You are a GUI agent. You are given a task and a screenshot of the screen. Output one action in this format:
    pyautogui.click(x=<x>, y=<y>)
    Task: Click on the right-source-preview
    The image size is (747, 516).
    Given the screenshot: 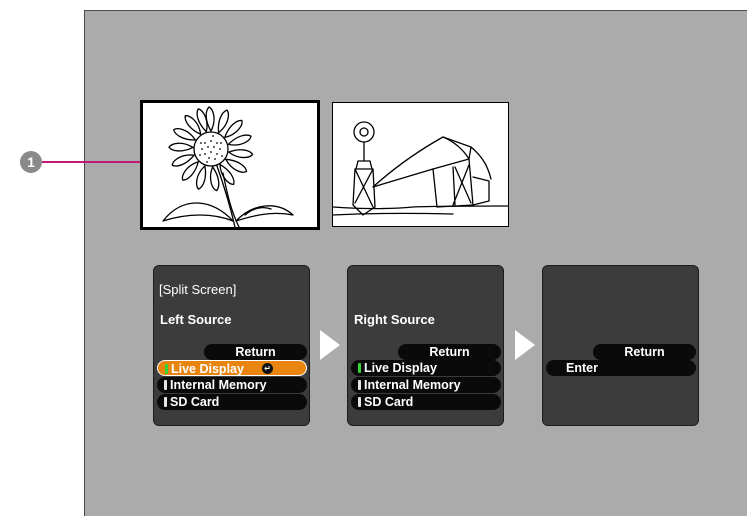 What is the action you would take?
    pyautogui.click(x=420, y=164)
    